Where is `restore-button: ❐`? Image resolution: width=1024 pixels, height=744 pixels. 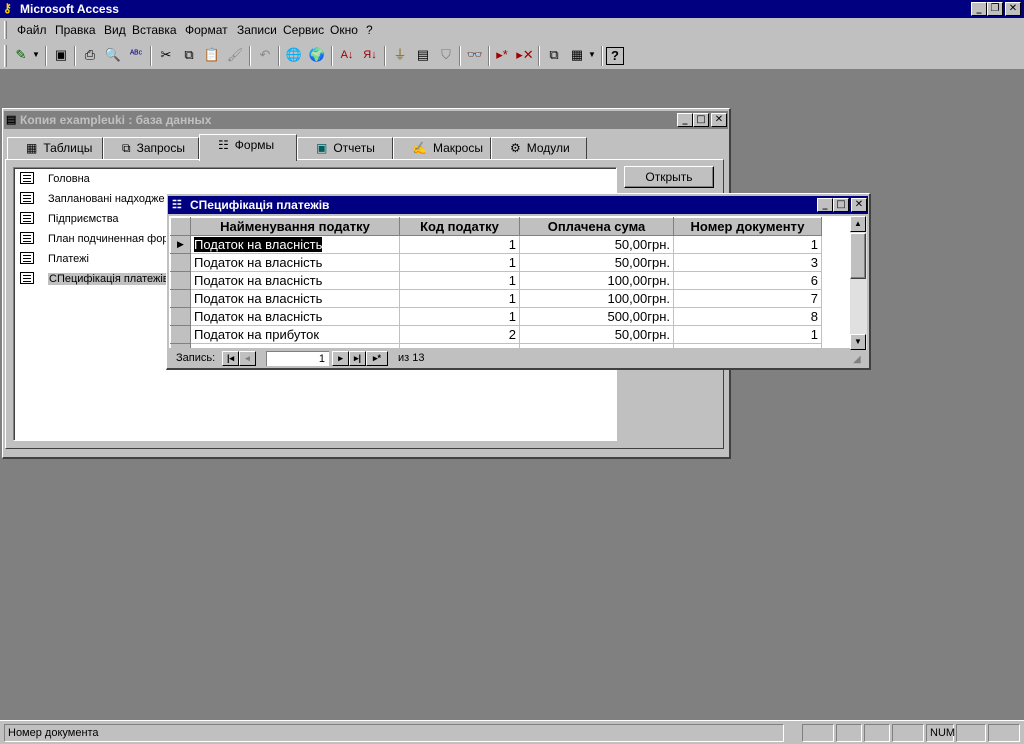
restore-button: ❐ is located at coordinates (995, 9).